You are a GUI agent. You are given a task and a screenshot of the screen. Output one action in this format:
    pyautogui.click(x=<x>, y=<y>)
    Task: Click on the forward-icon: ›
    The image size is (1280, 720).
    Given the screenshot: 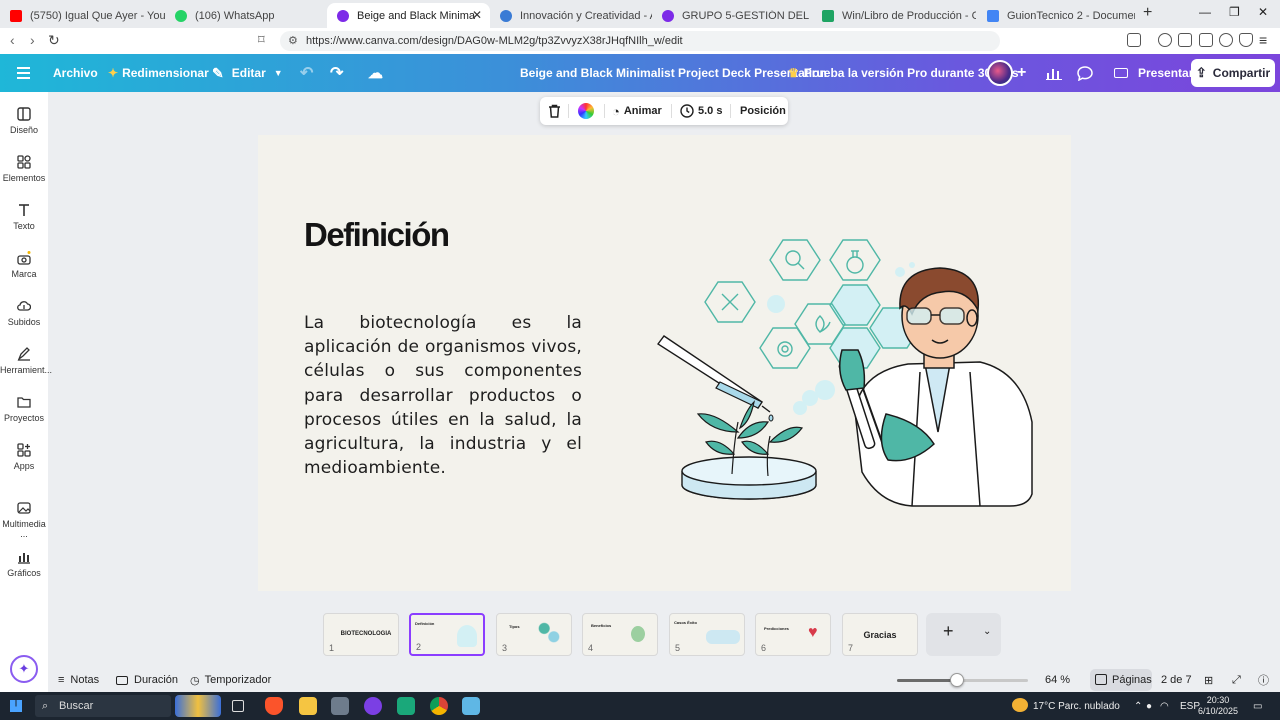 What is the action you would take?
    pyautogui.click(x=32, y=40)
    